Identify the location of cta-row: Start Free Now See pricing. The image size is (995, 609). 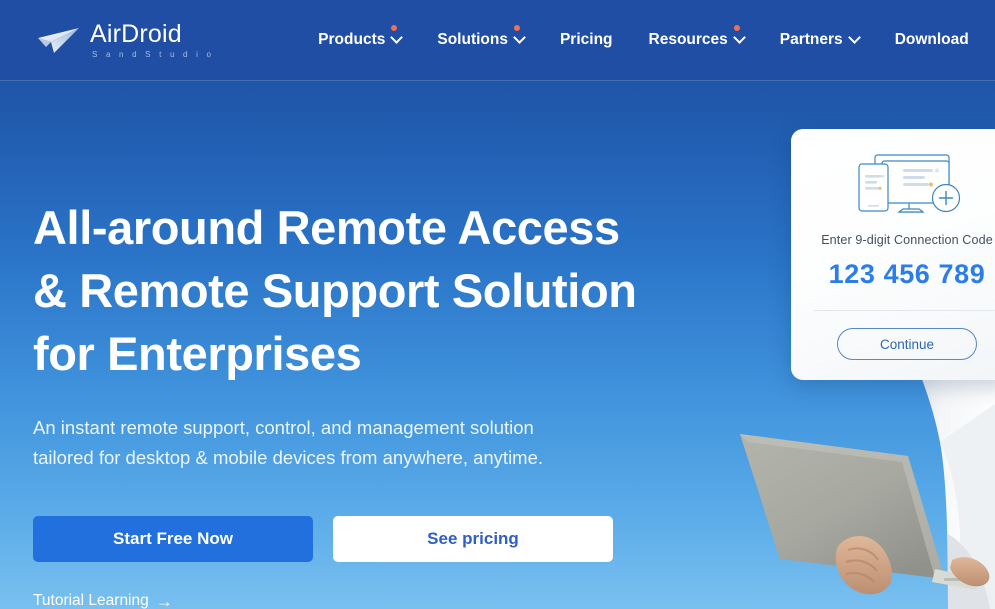
(383, 539).